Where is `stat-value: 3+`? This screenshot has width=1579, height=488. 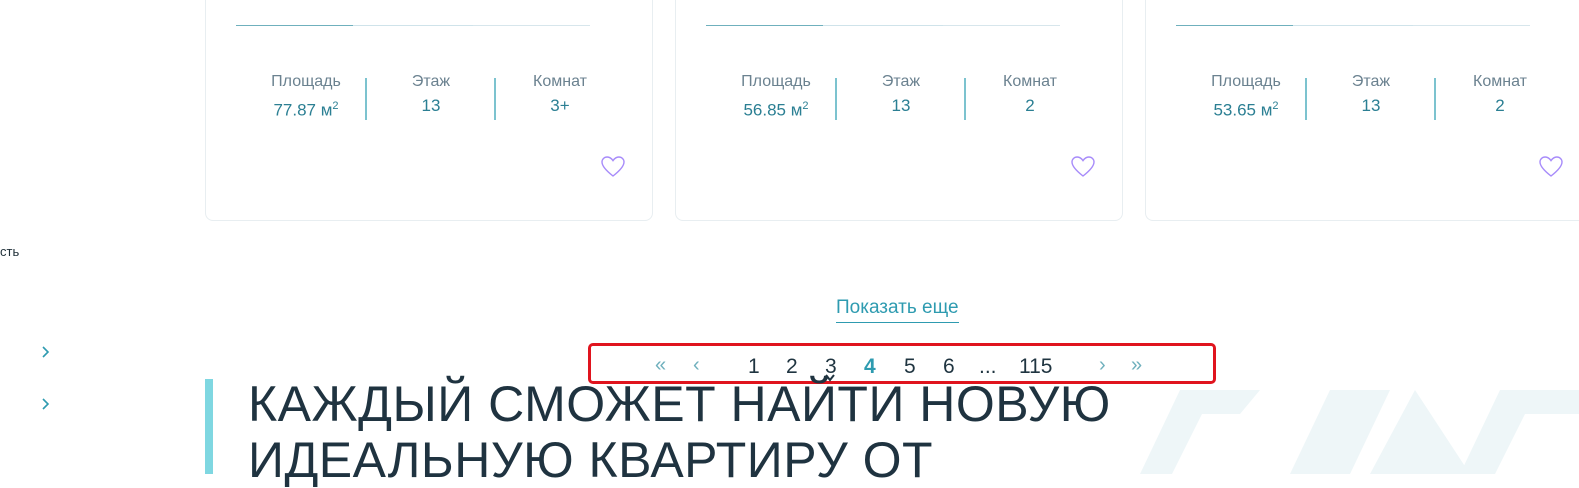
stat-value: 3+ is located at coordinates (560, 105).